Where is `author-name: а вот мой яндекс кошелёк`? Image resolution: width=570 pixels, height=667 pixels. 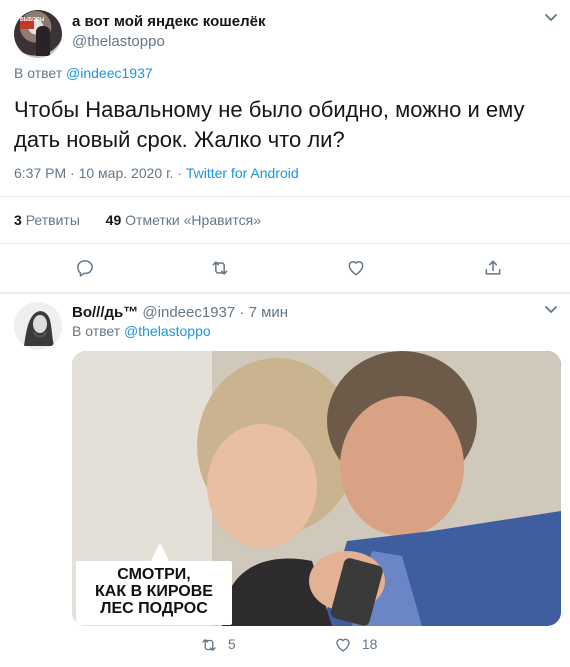 author-name: а вот мой яндекс кошелёк is located at coordinates (168, 21).